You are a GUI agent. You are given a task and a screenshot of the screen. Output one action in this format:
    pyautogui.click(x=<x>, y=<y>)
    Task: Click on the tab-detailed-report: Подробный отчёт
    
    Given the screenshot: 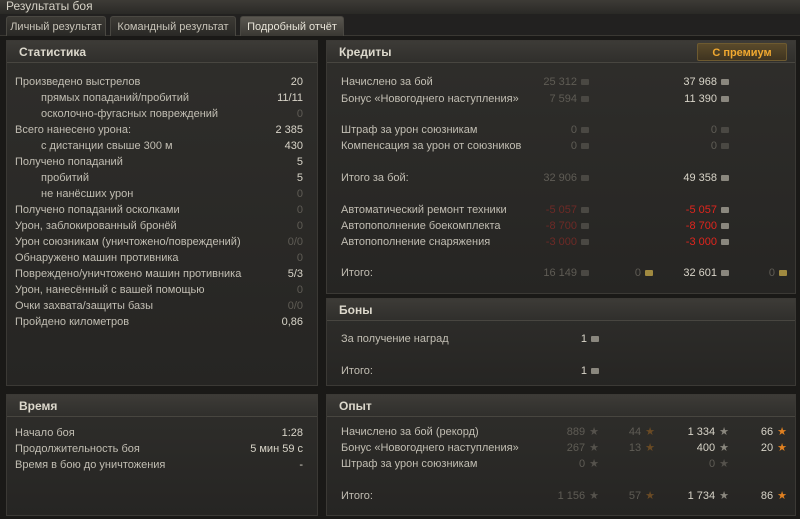 What is the action you would take?
    pyautogui.click(x=292, y=26)
    